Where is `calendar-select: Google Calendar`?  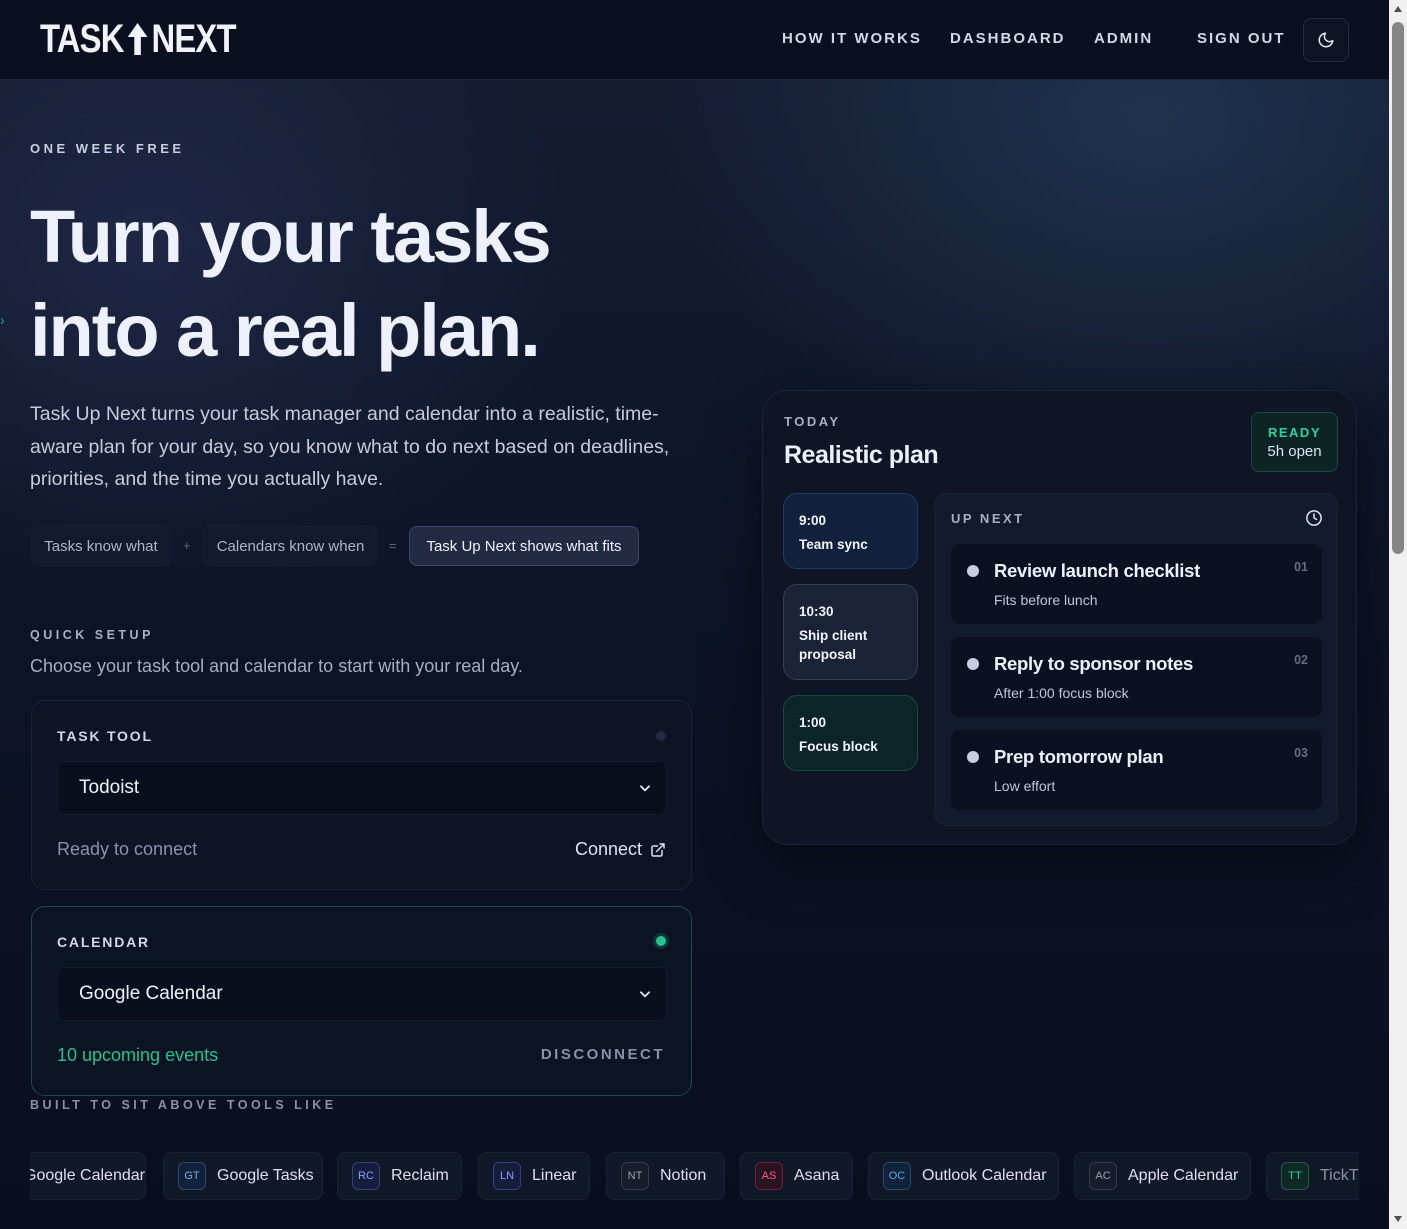 calendar-select: Google Calendar is located at coordinates (362, 994).